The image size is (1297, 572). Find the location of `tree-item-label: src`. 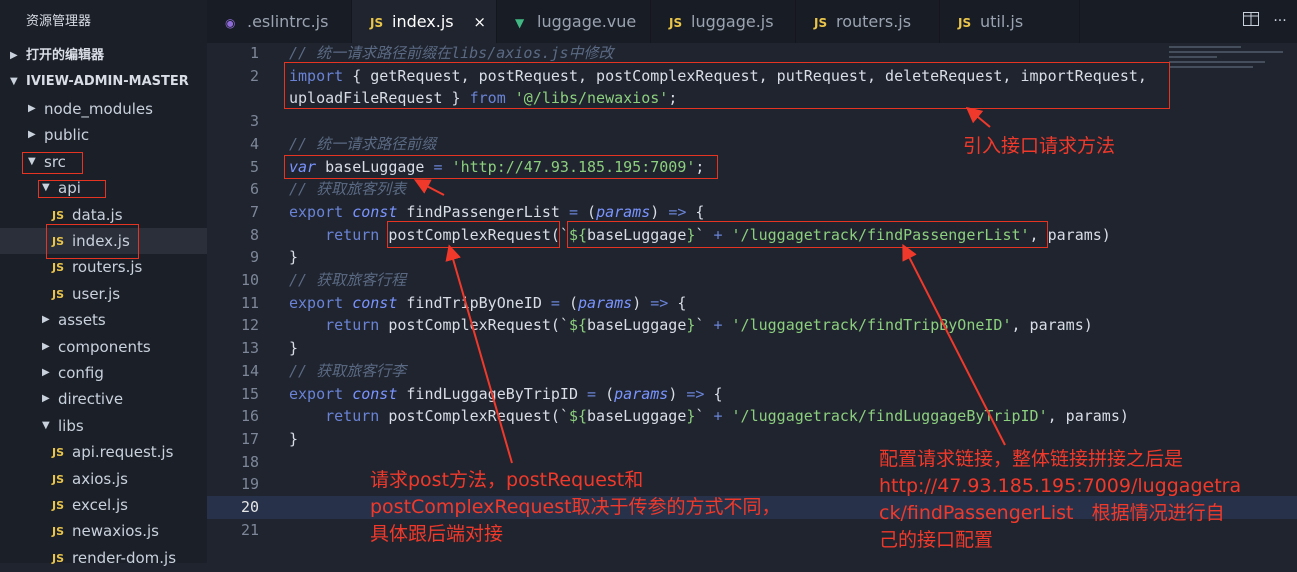

tree-item-label: src is located at coordinates (55, 161).